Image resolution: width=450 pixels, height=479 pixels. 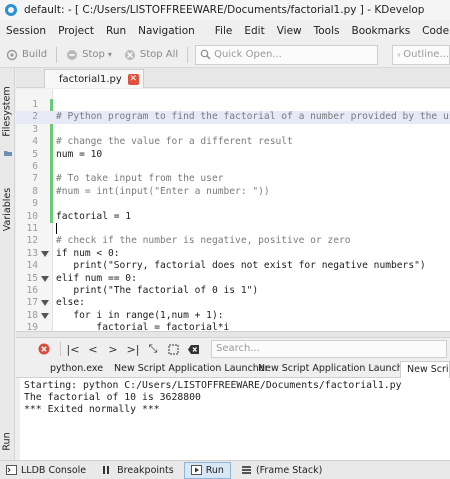 What do you see at coordinates (214, 470) in the screenshot?
I see `run-label: Run` at bounding box center [214, 470].